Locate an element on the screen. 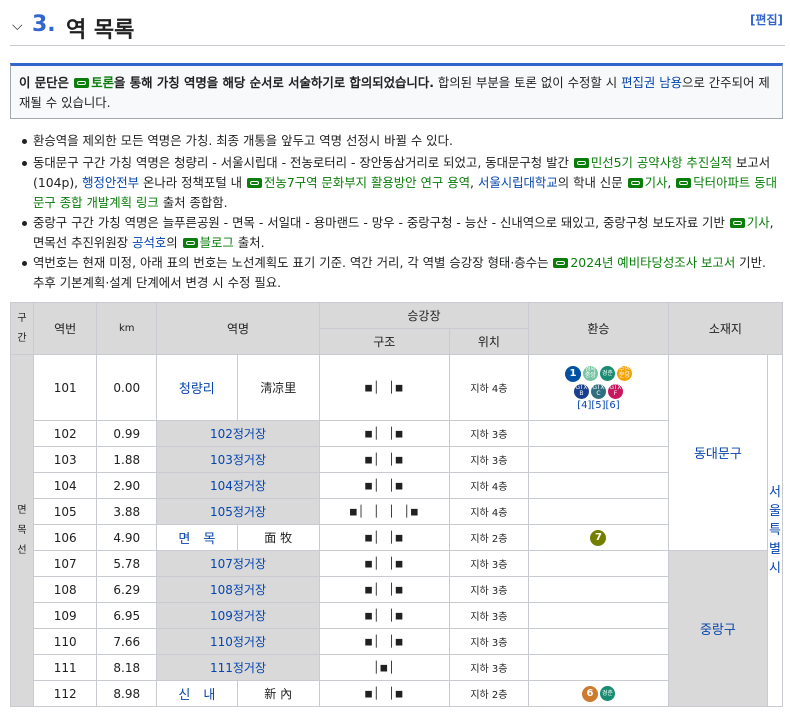 This screenshot has height=715, width=790. station-km: 4.90 is located at coordinates (127, 537).